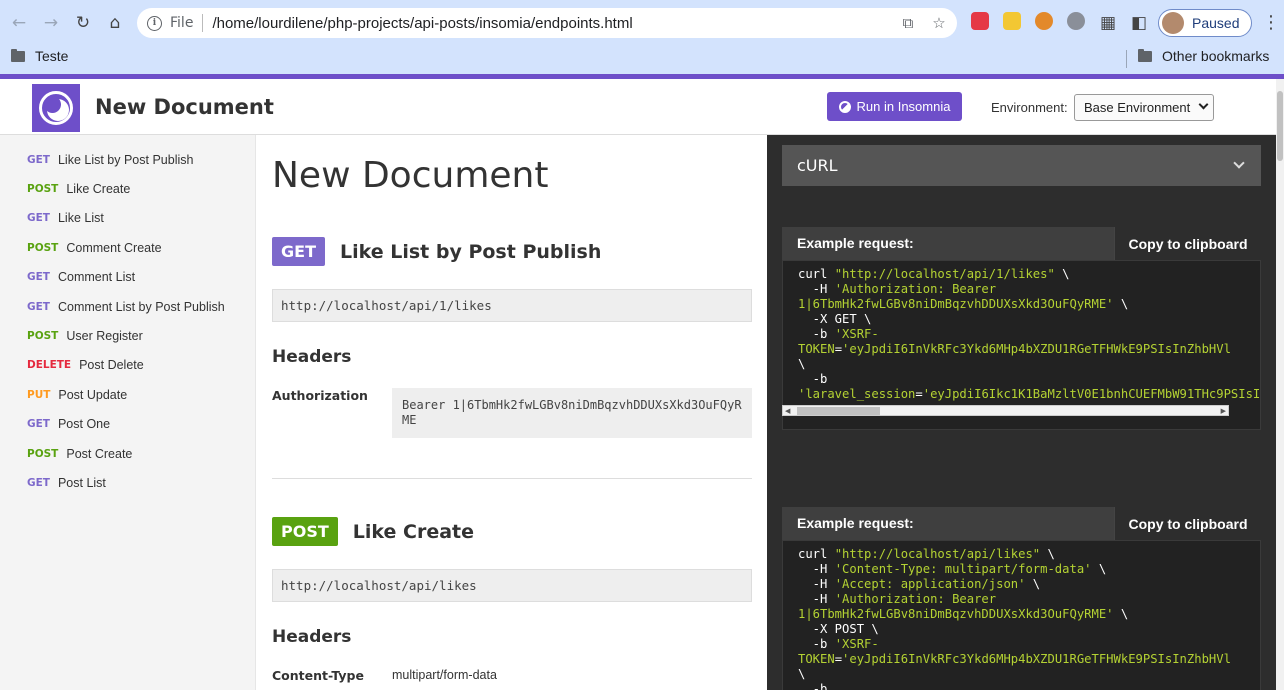  Describe the element at coordinates (115, 23) in the screenshot. I see `home-icon: ⌂` at that location.